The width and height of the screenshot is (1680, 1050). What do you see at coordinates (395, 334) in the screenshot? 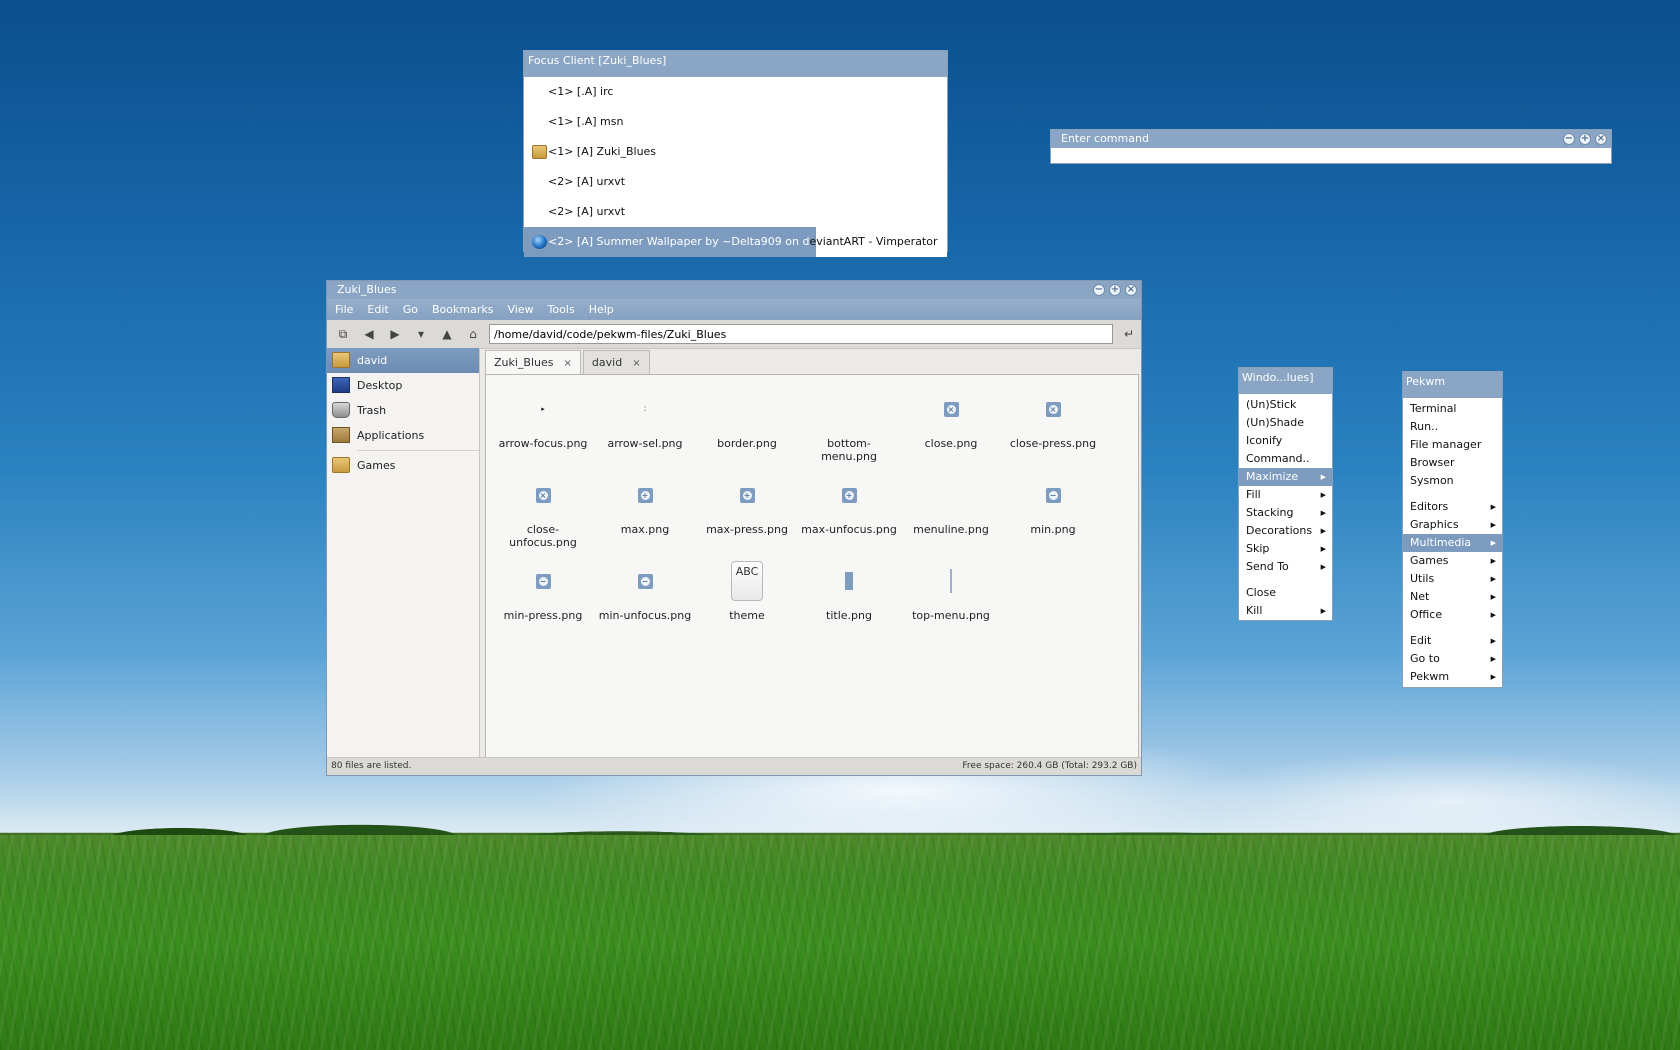
I see `forward-icon: ▶` at bounding box center [395, 334].